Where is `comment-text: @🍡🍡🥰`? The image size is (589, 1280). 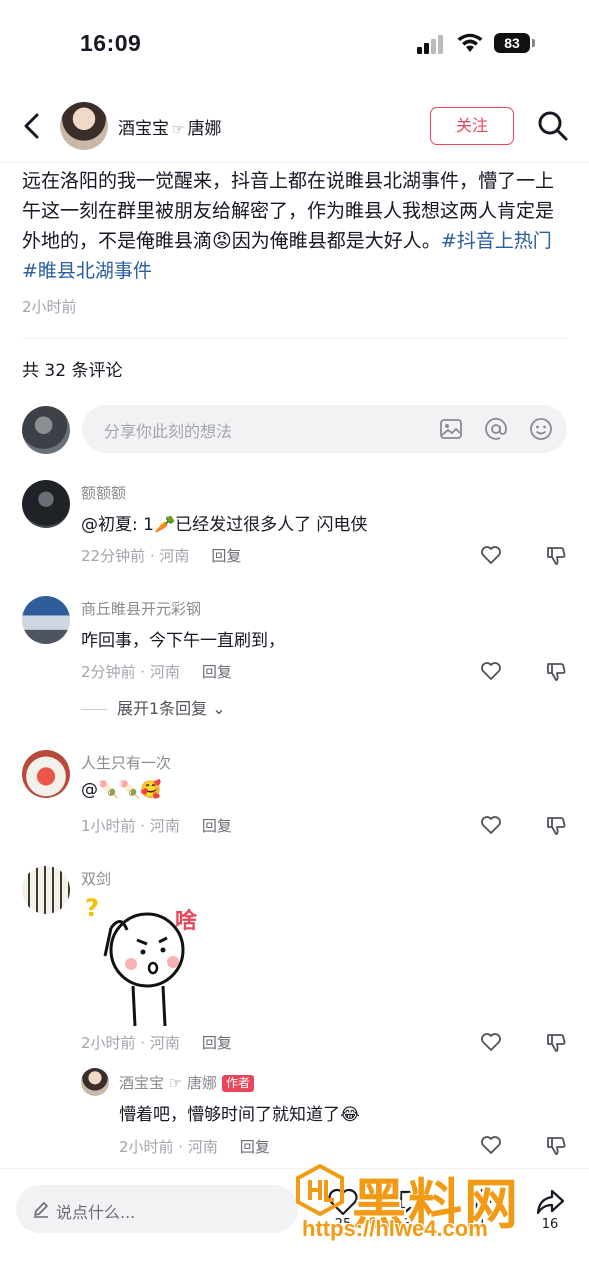 comment-text: @🍡🍡🥰 is located at coordinates (121, 790).